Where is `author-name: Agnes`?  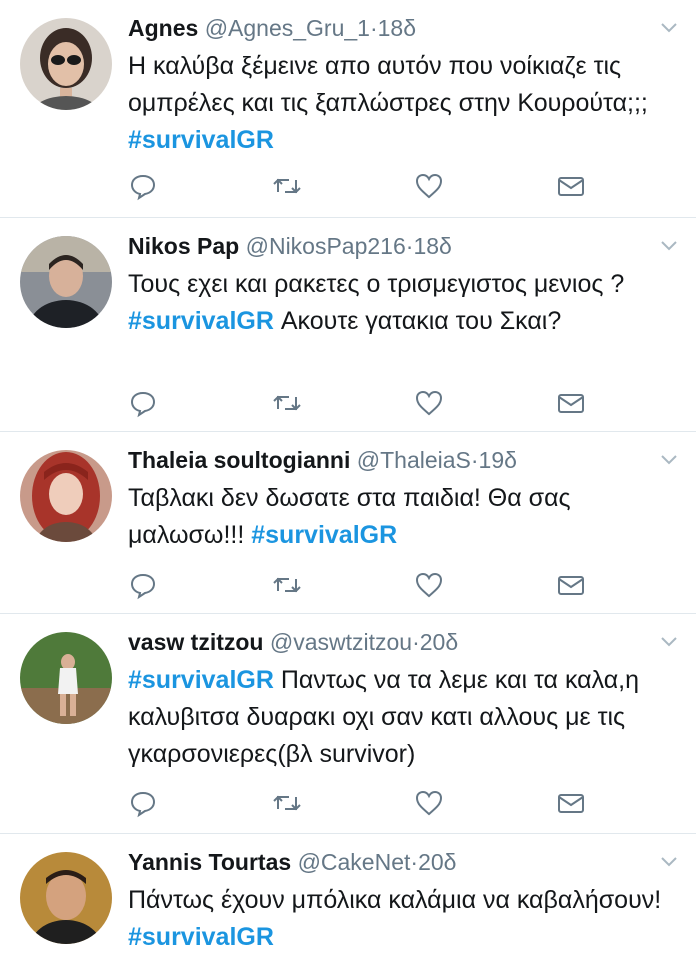
author-name: Agnes is located at coordinates (163, 28).